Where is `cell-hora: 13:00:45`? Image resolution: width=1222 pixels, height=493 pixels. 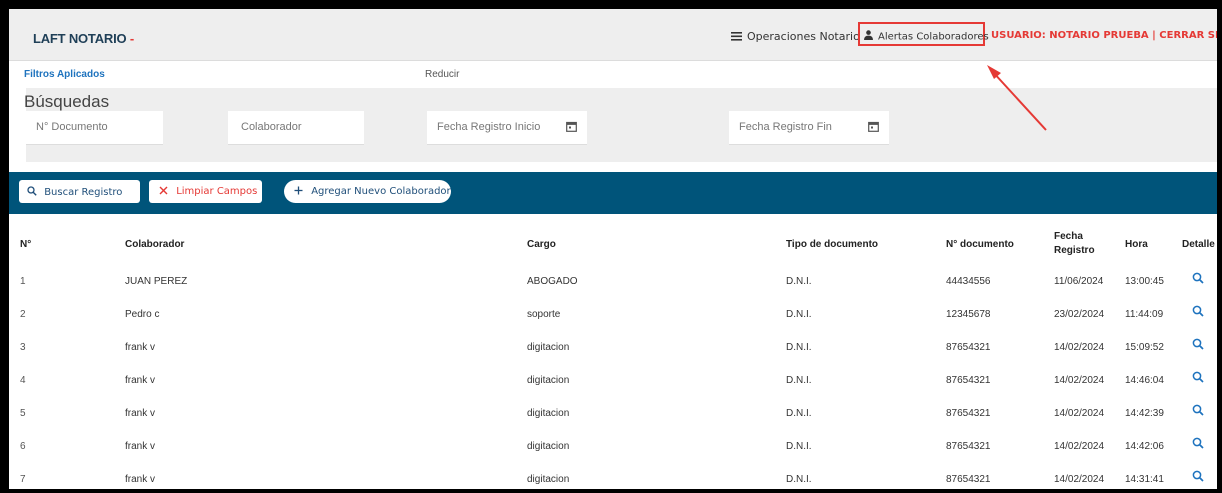 cell-hora: 13:00:45 is located at coordinates (1144, 281).